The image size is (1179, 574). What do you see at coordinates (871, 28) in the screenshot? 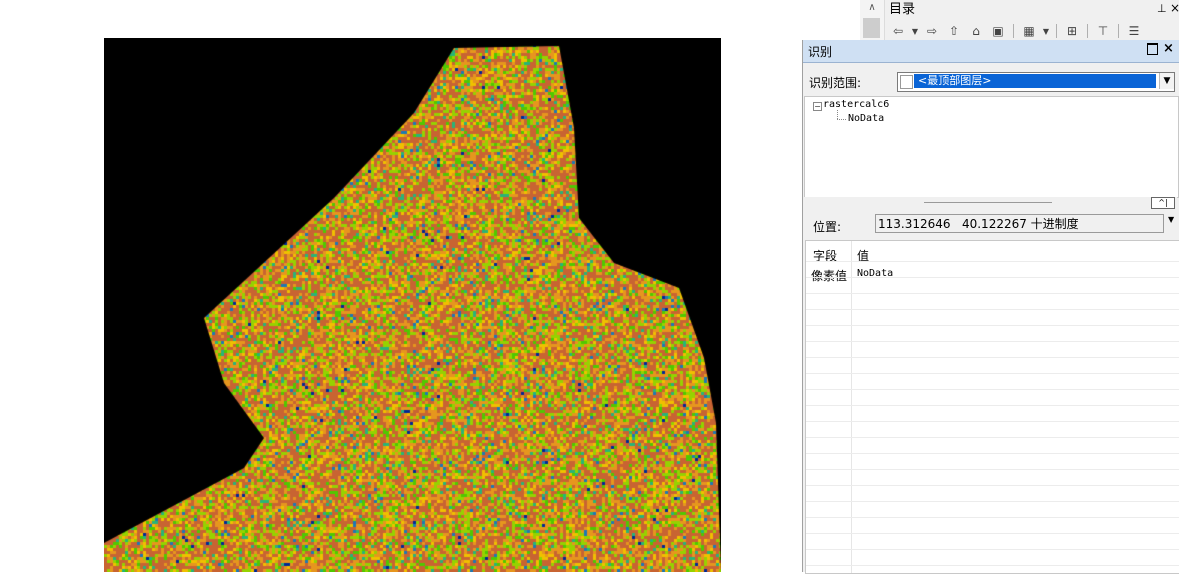
I see `scroll-thumb` at bounding box center [871, 28].